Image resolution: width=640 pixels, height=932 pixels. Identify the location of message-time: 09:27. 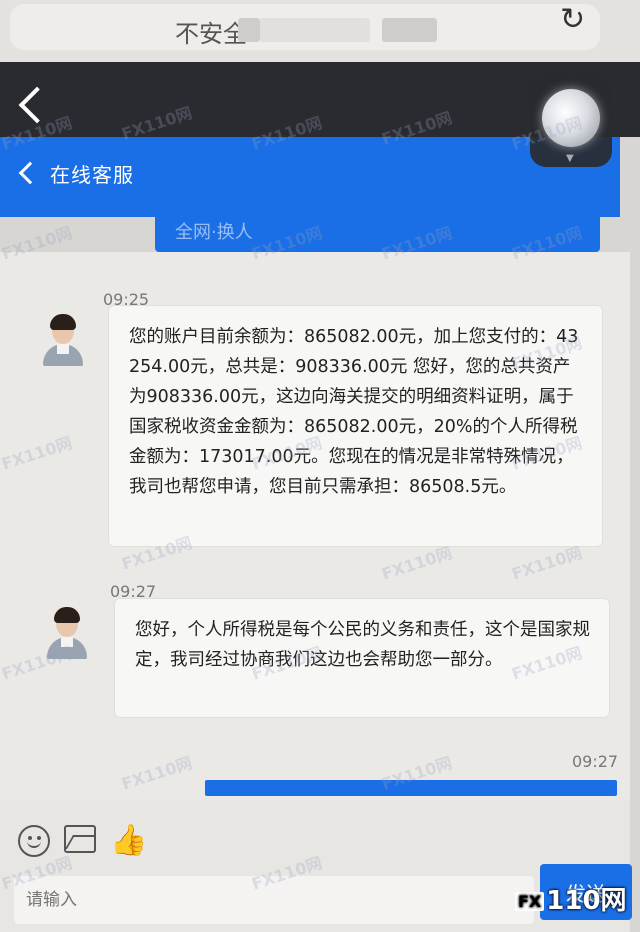
(595, 761).